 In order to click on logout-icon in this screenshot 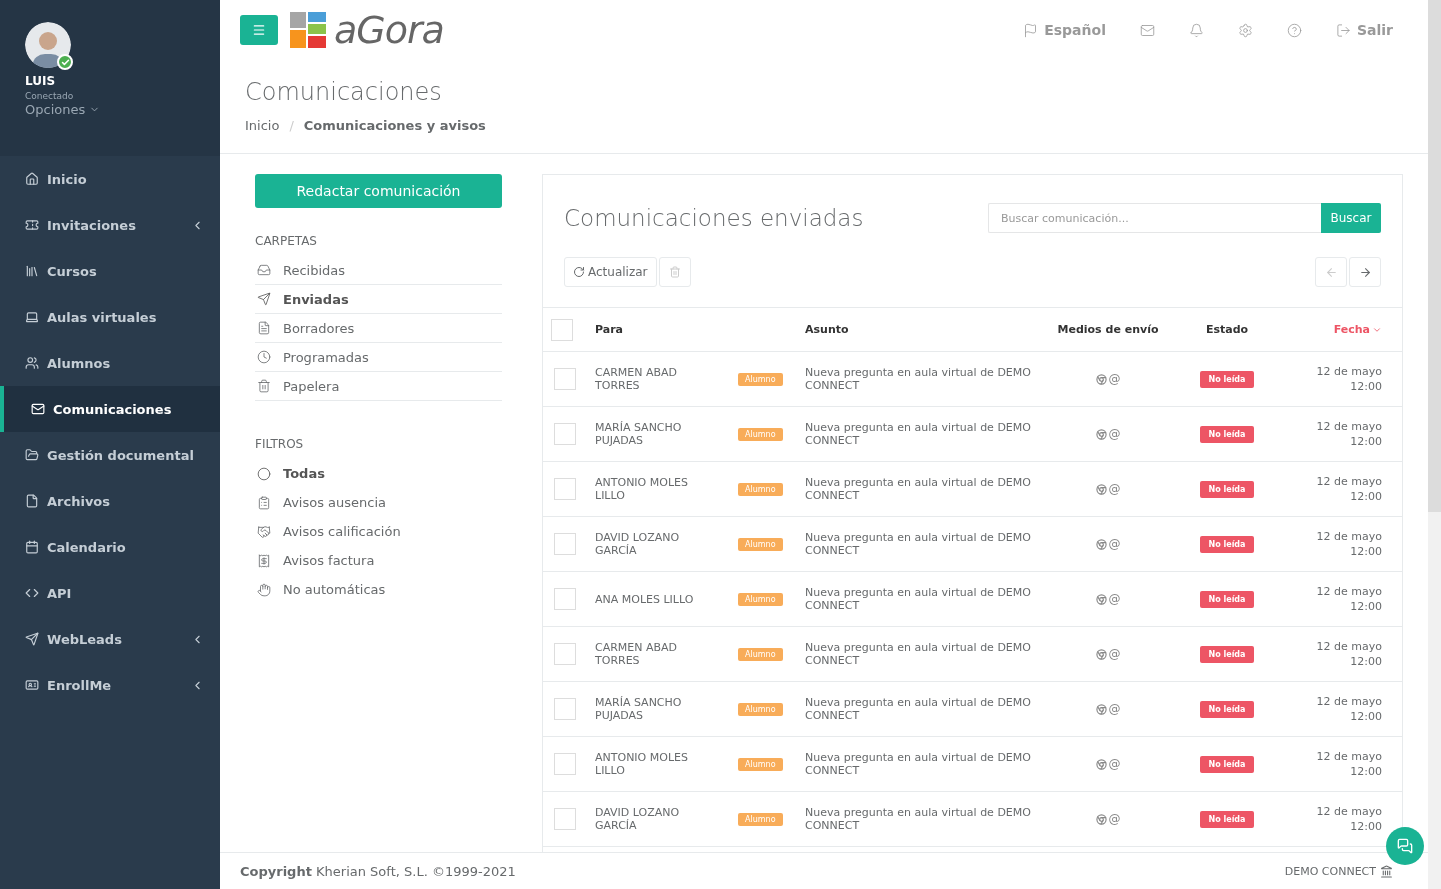, I will do `click(1343, 30)`.